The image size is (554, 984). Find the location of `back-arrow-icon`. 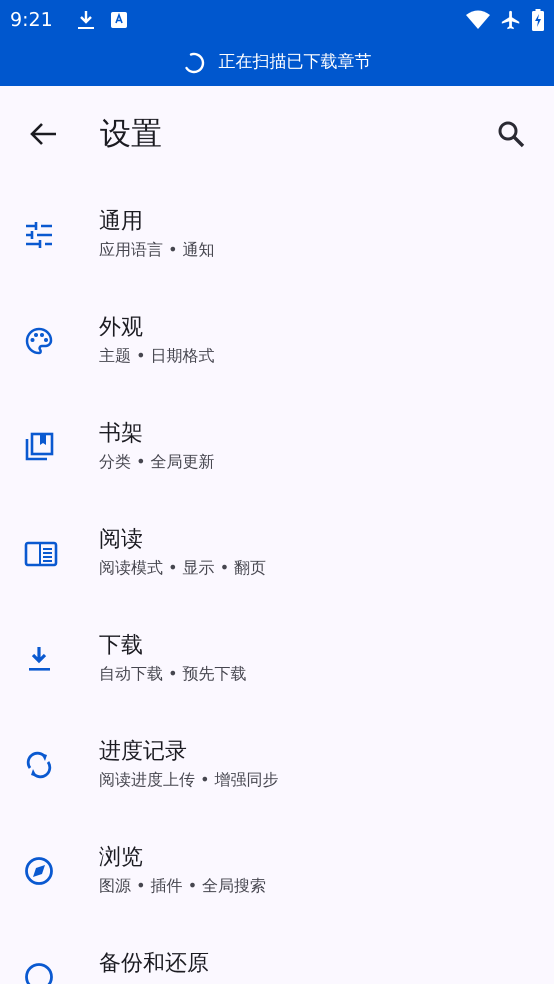

back-arrow-icon is located at coordinates (43, 134).